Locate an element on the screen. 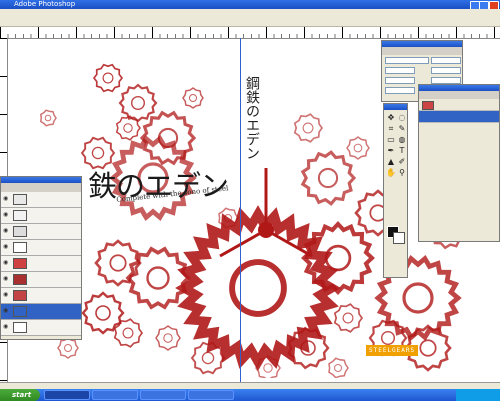 The width and height of the screenshot is (500, 401). layer-list: ◉ ◉ ◉ ◉ ◉ ◉ ◉ ◉ ◉ is located at coordinates (41, 264).